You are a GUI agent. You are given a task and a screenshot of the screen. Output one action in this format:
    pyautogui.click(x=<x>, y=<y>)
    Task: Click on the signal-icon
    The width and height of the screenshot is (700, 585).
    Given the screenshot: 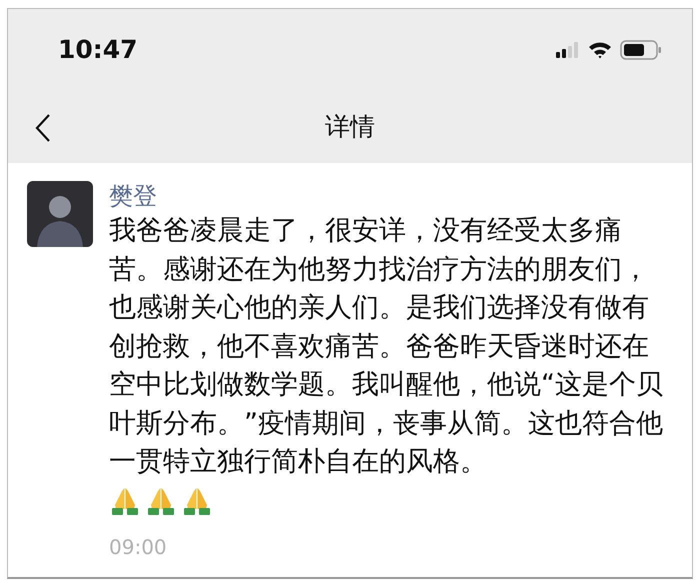 What is the action you would take?
    pyautogui.click(x=568, y=50)
    